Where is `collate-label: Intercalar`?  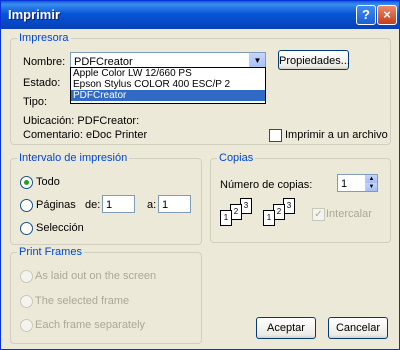 collate-label: Intercalar is located at coordinates (349, 214).